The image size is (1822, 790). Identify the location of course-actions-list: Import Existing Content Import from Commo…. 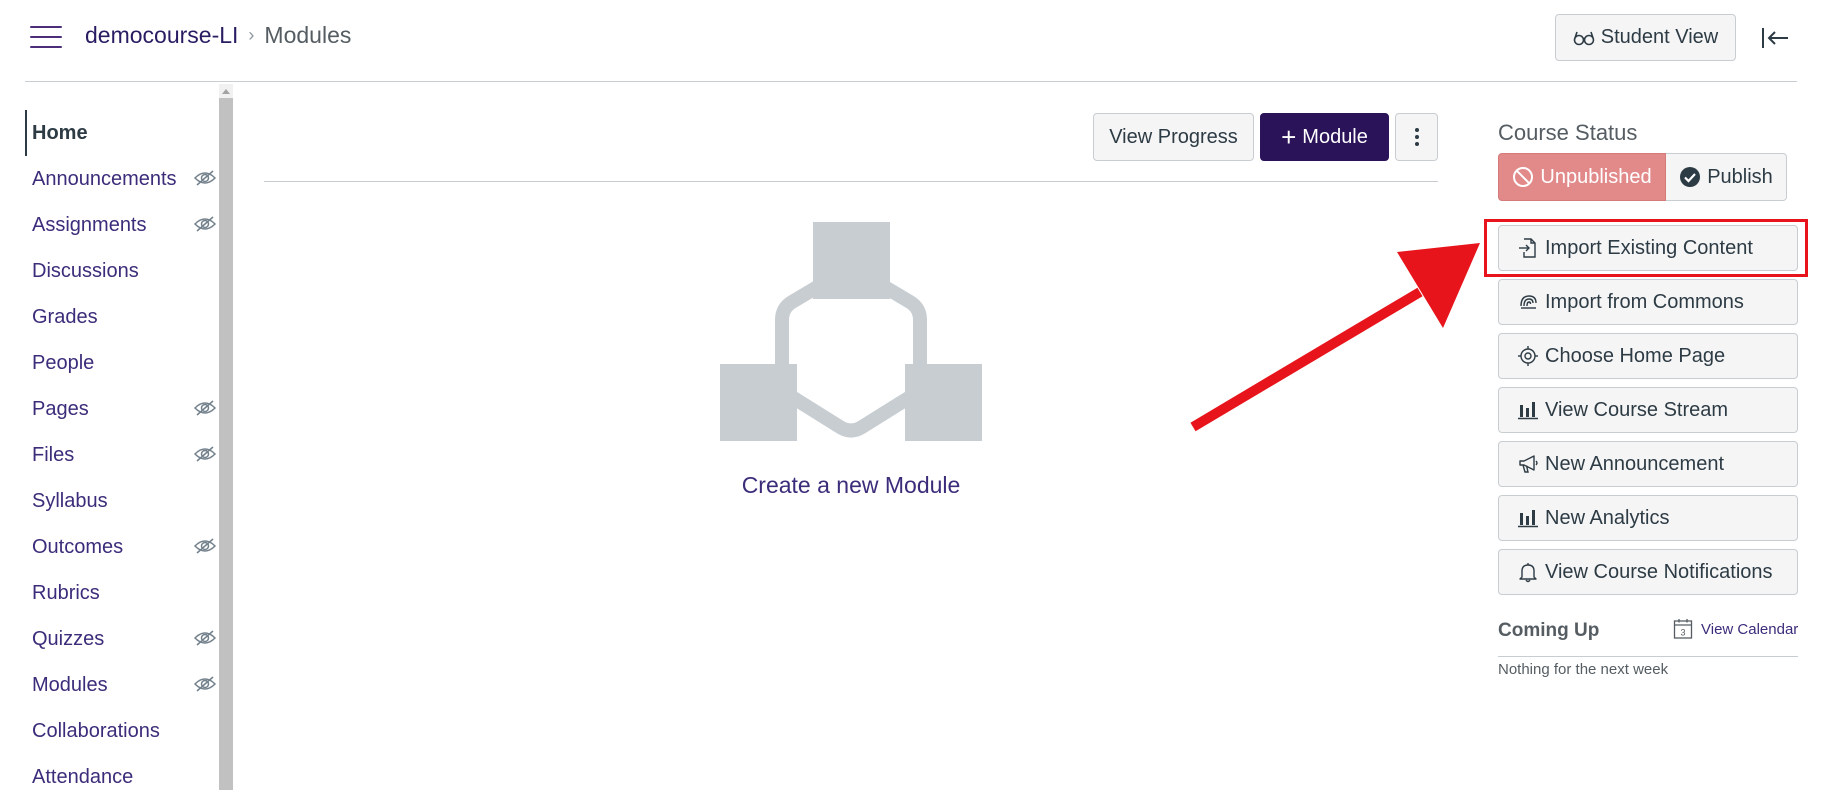
(1648, 414).